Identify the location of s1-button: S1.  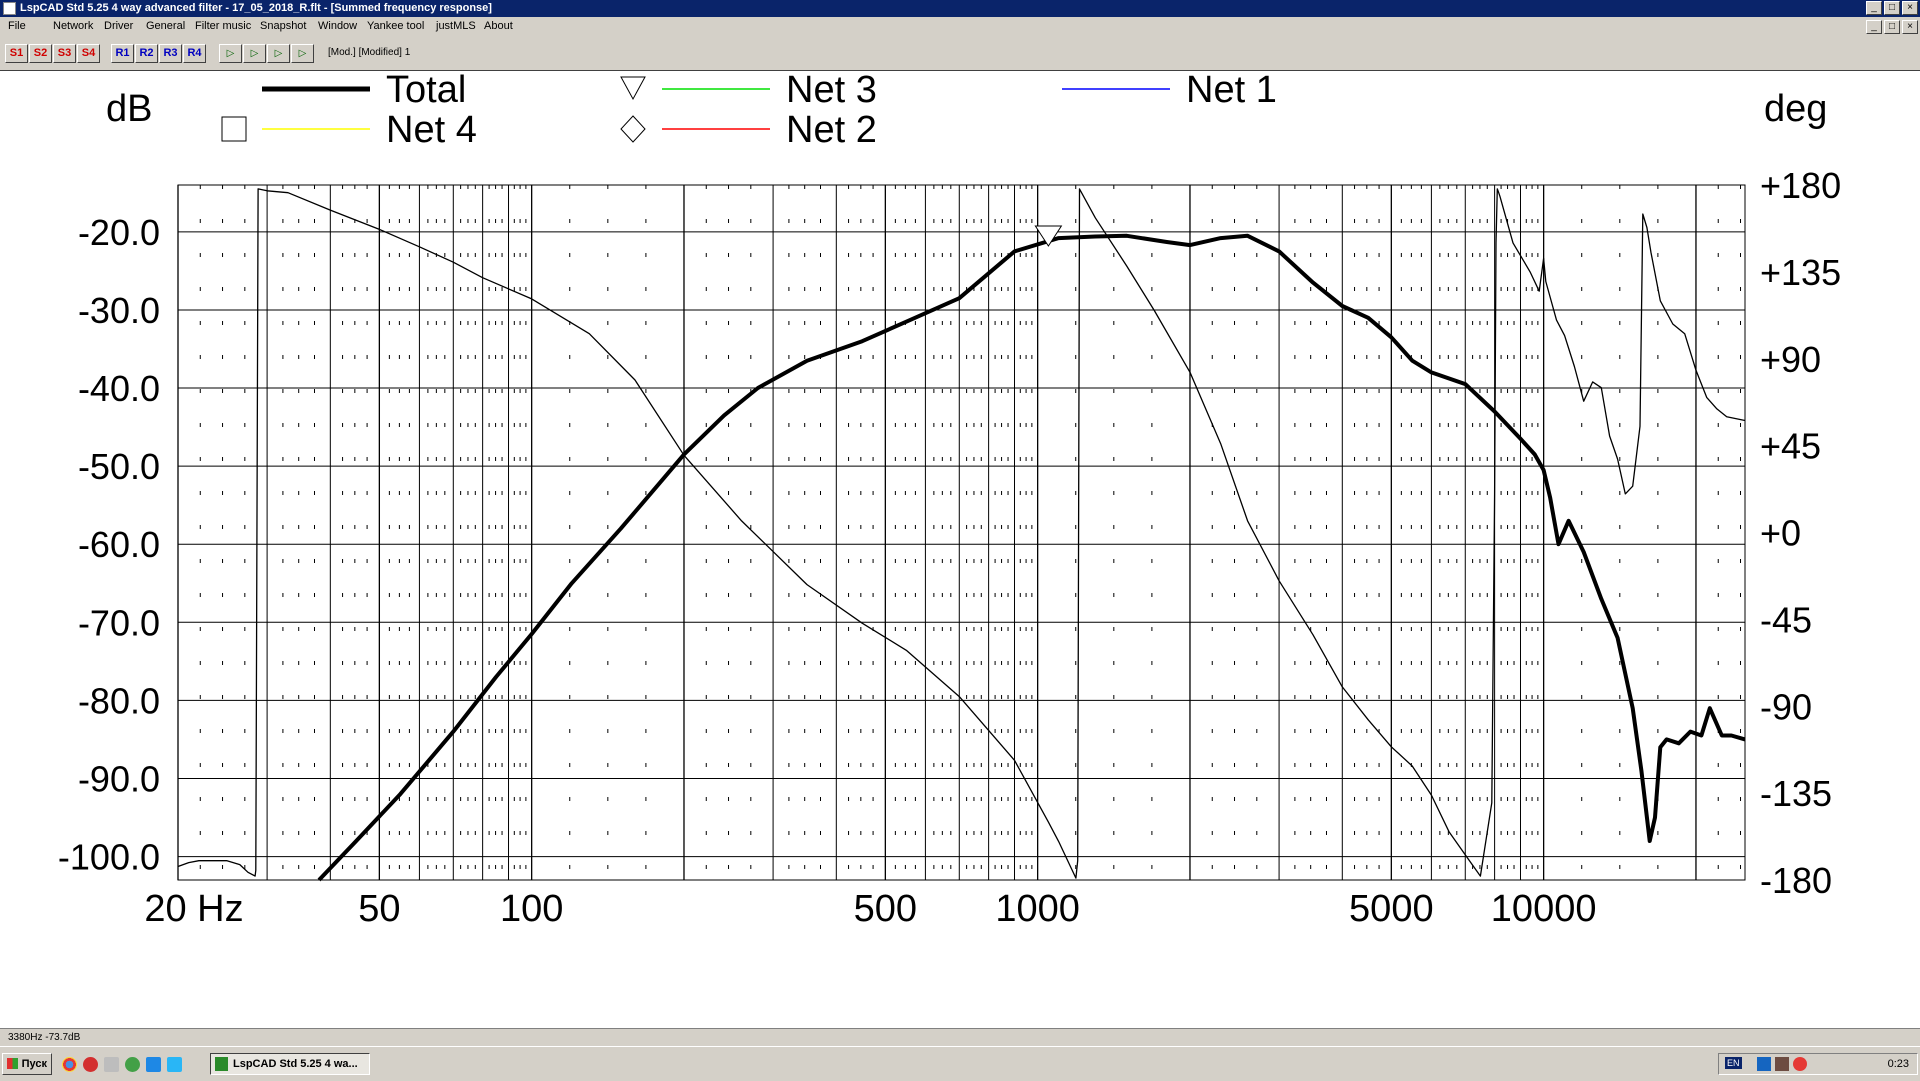
(16, 53).